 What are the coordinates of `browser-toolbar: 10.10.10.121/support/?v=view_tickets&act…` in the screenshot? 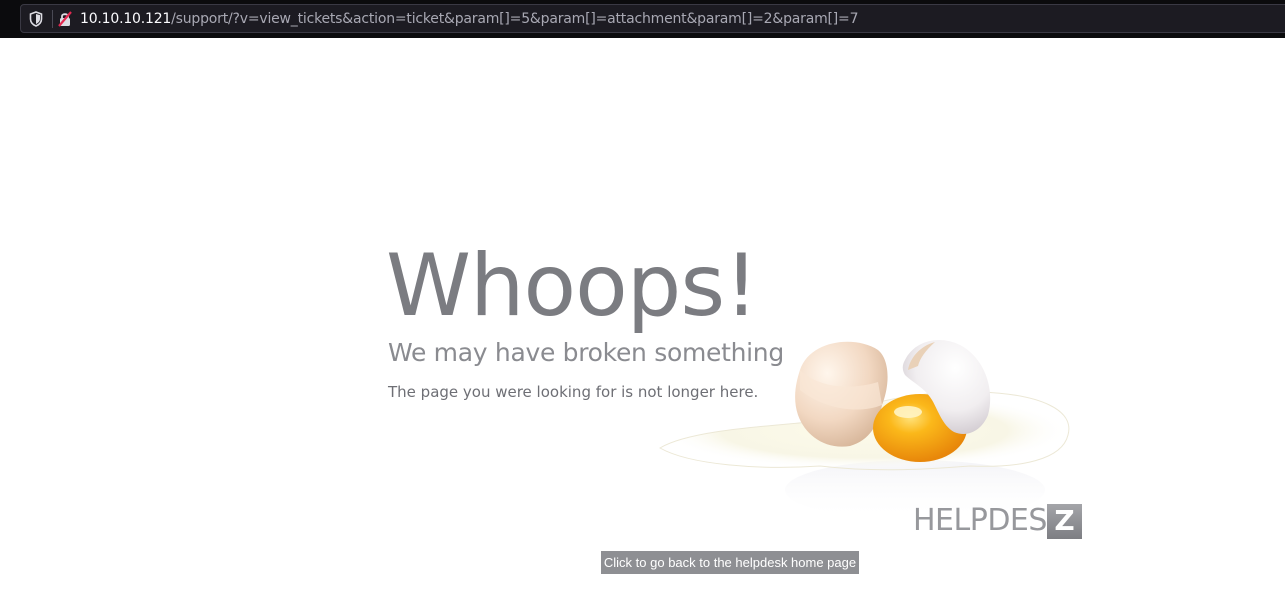 It's located at (642, 19).